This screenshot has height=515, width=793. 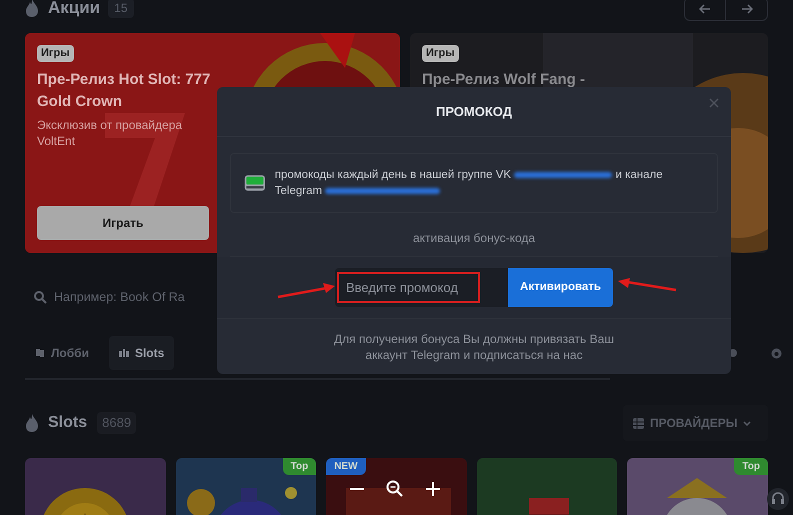 I want to click on count-badge: 15, so click(x=121, y=9).